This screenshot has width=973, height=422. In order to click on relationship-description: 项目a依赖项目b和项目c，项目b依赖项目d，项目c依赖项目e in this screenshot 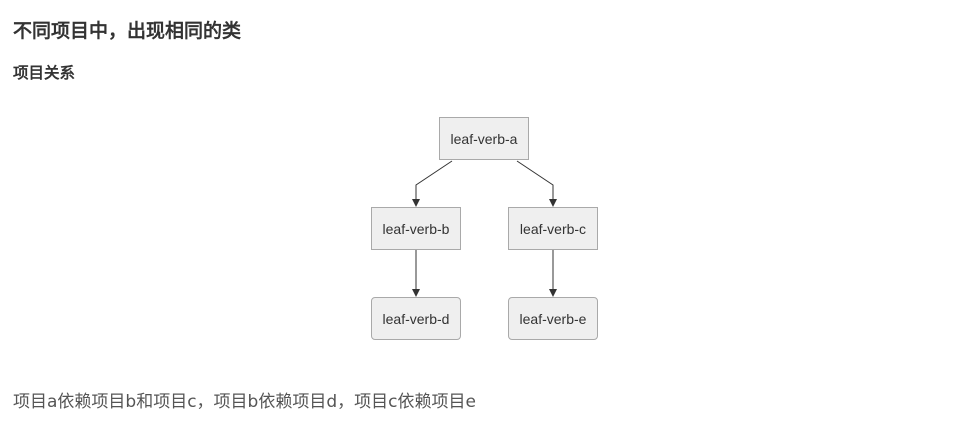, I will do `click(244, 402)`.